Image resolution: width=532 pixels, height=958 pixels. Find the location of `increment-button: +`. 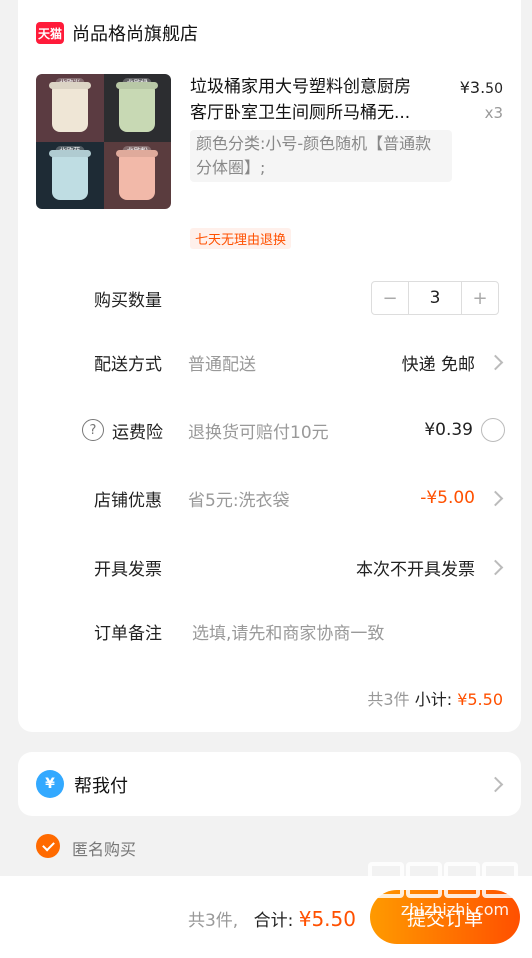

increment-button: + is located at coordinates (480, 298).